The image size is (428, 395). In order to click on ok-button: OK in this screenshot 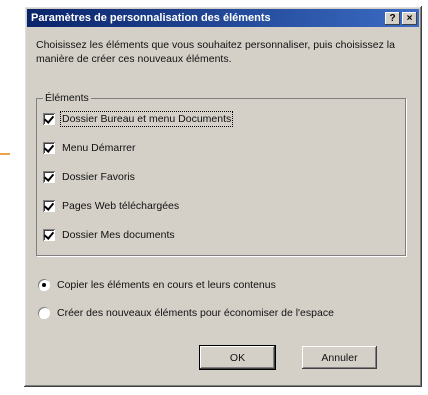, I will do `click(237, 357)`.